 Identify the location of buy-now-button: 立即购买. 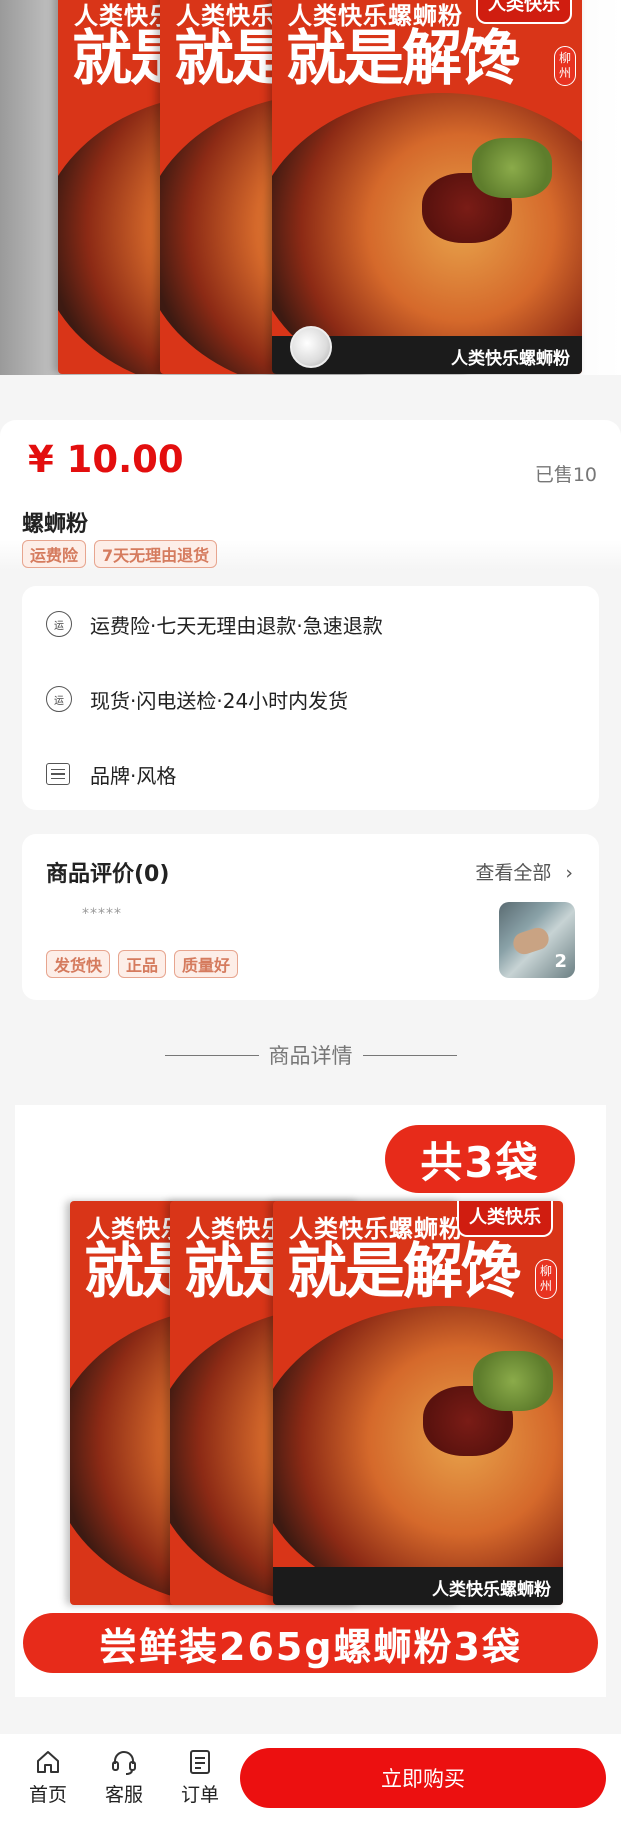
(423, 1778).